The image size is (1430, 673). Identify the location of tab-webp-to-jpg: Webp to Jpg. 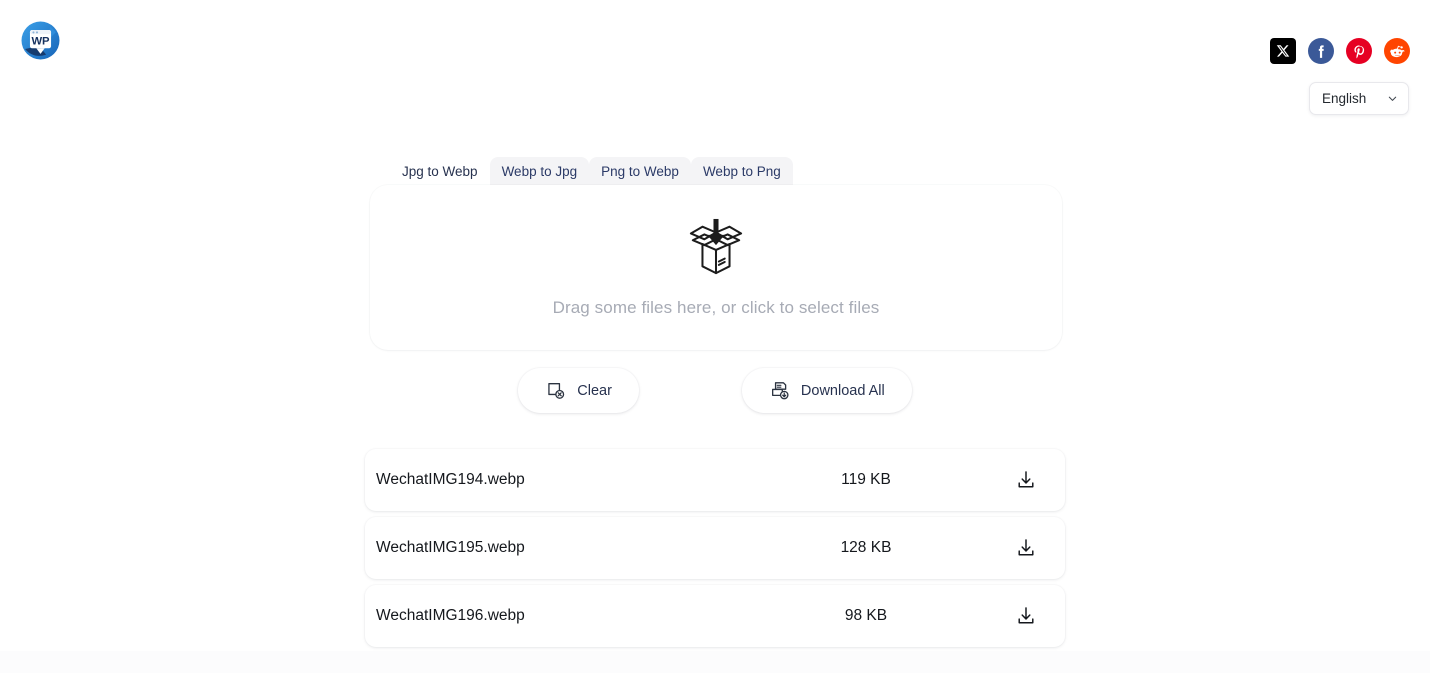
(539, 172).